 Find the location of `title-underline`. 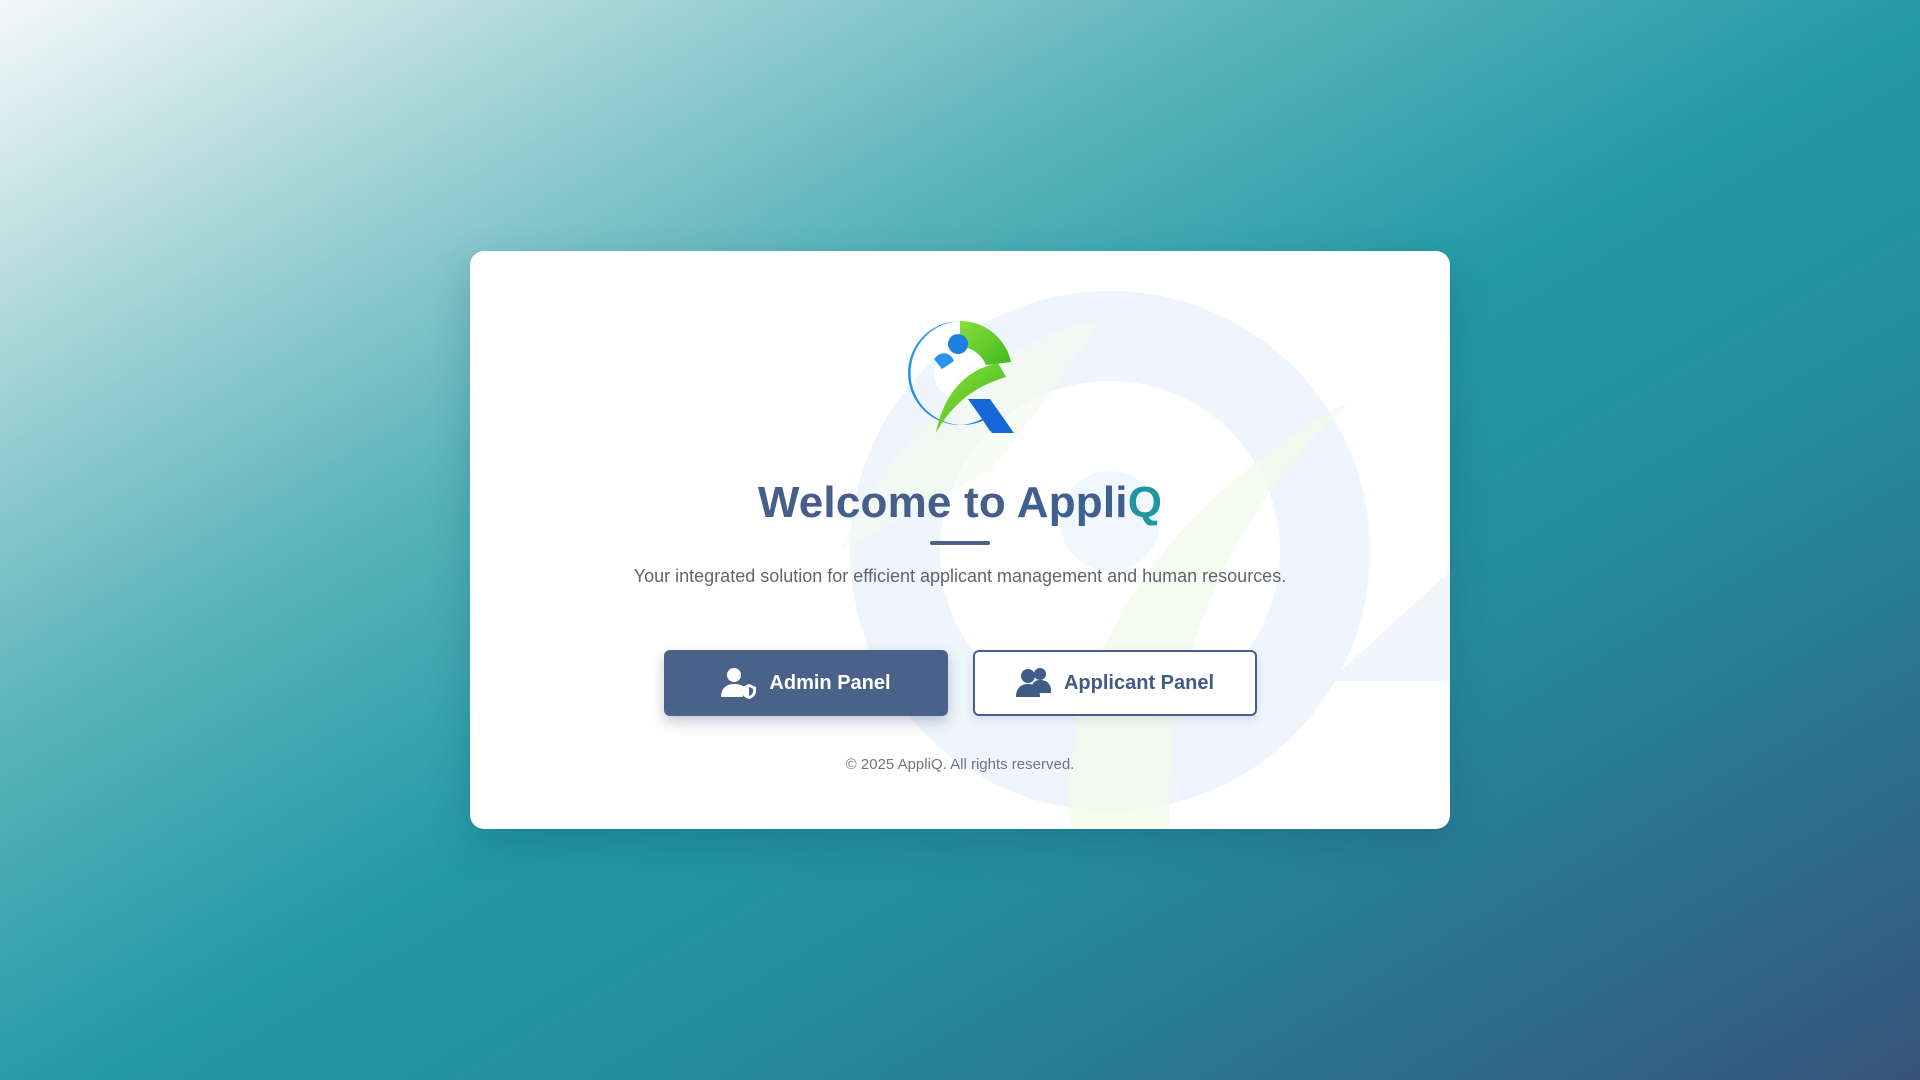

title-underline is located at coordinates (960, 543).